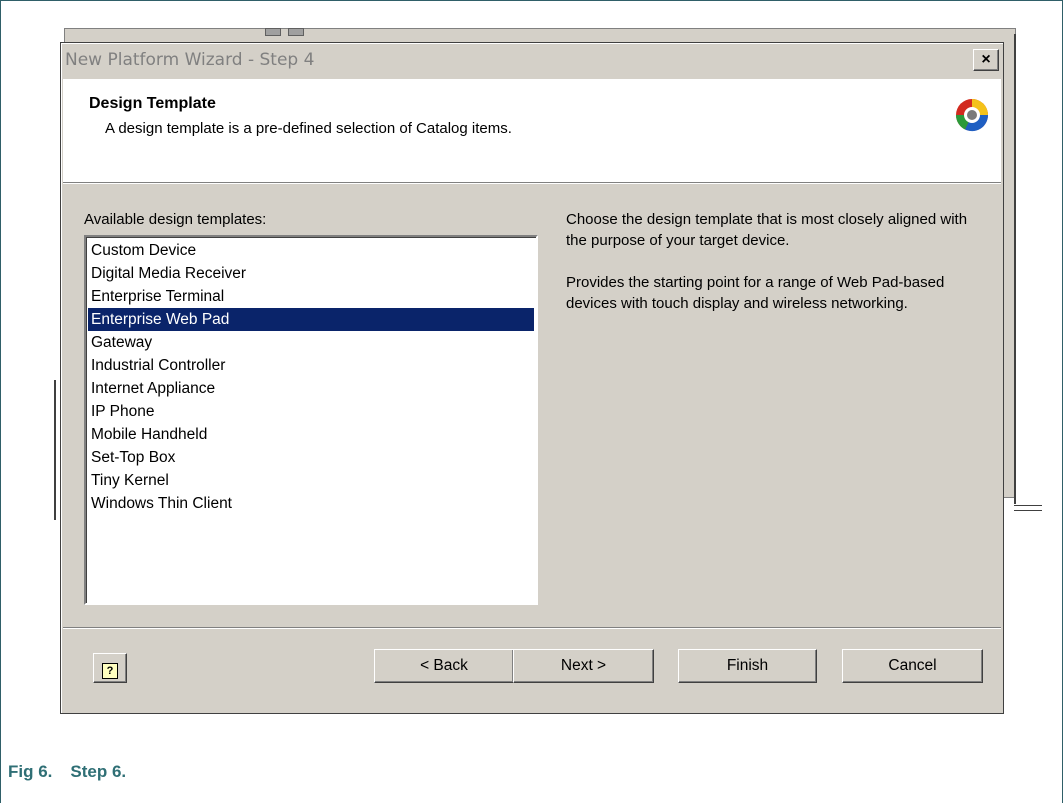 The height and width of the screenshot is (803, 1063). I want to click on help-button: ?, so click(110, 668).